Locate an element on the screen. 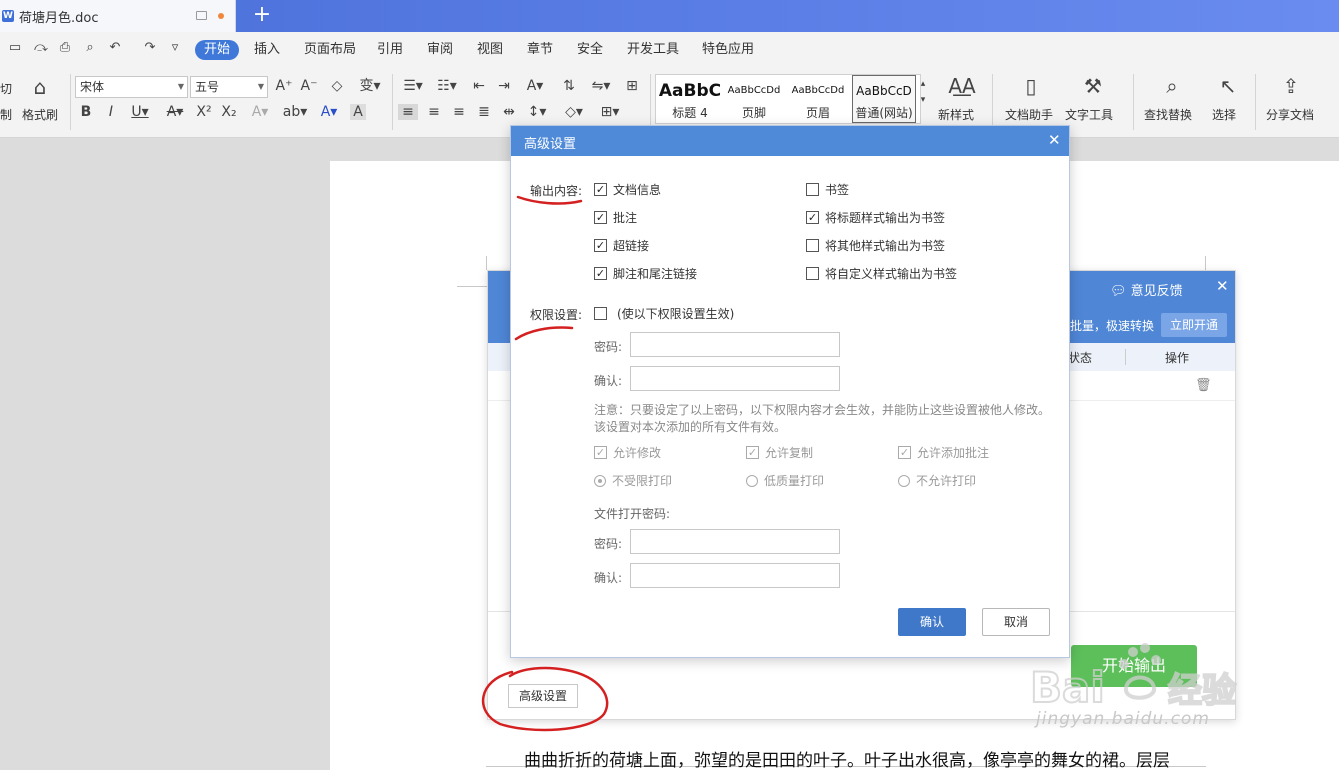  borders-icon: ⊞▾ is located at coordinates (610, 112).